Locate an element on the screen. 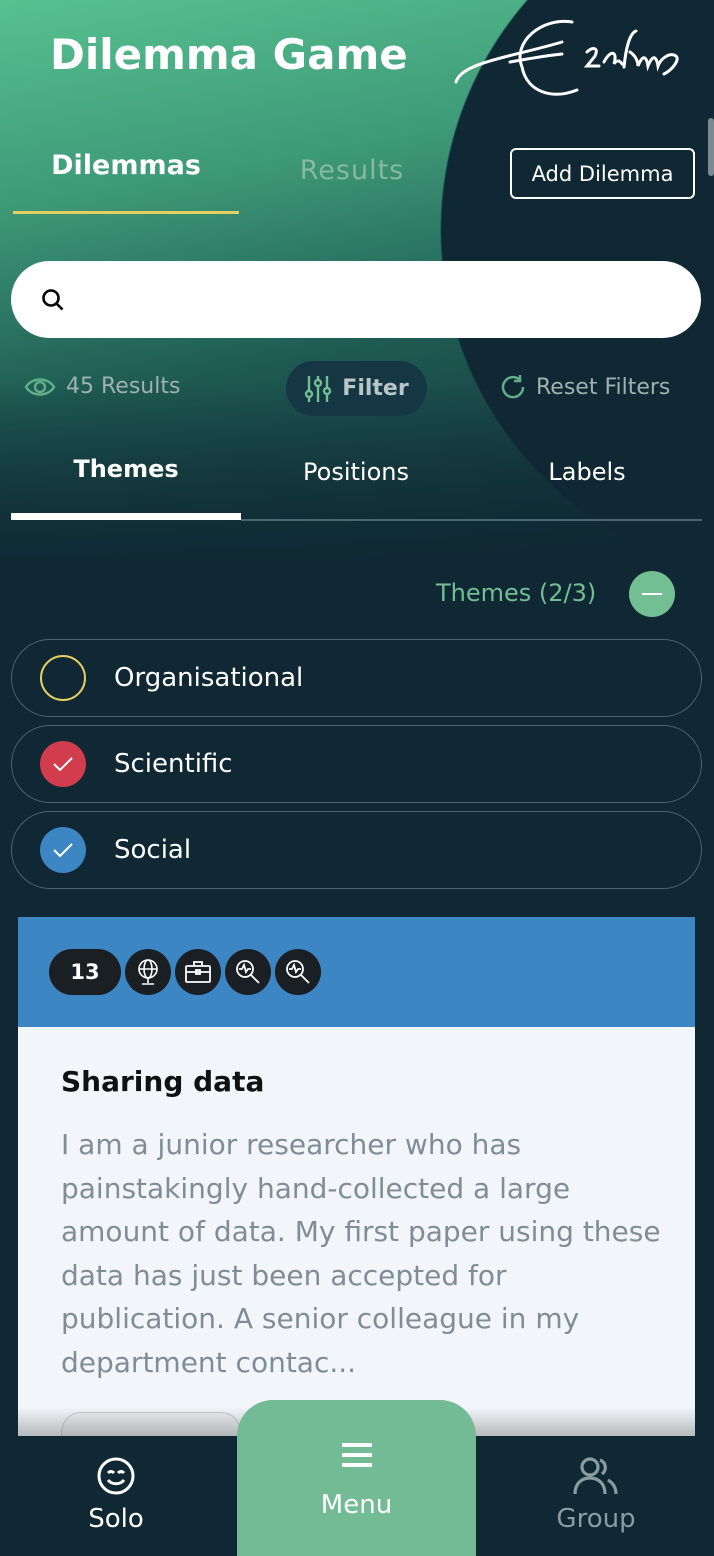 The width and height of the screenshot is (714, 1556). subtab-themes: Themes is located at coordinates (126, 469).